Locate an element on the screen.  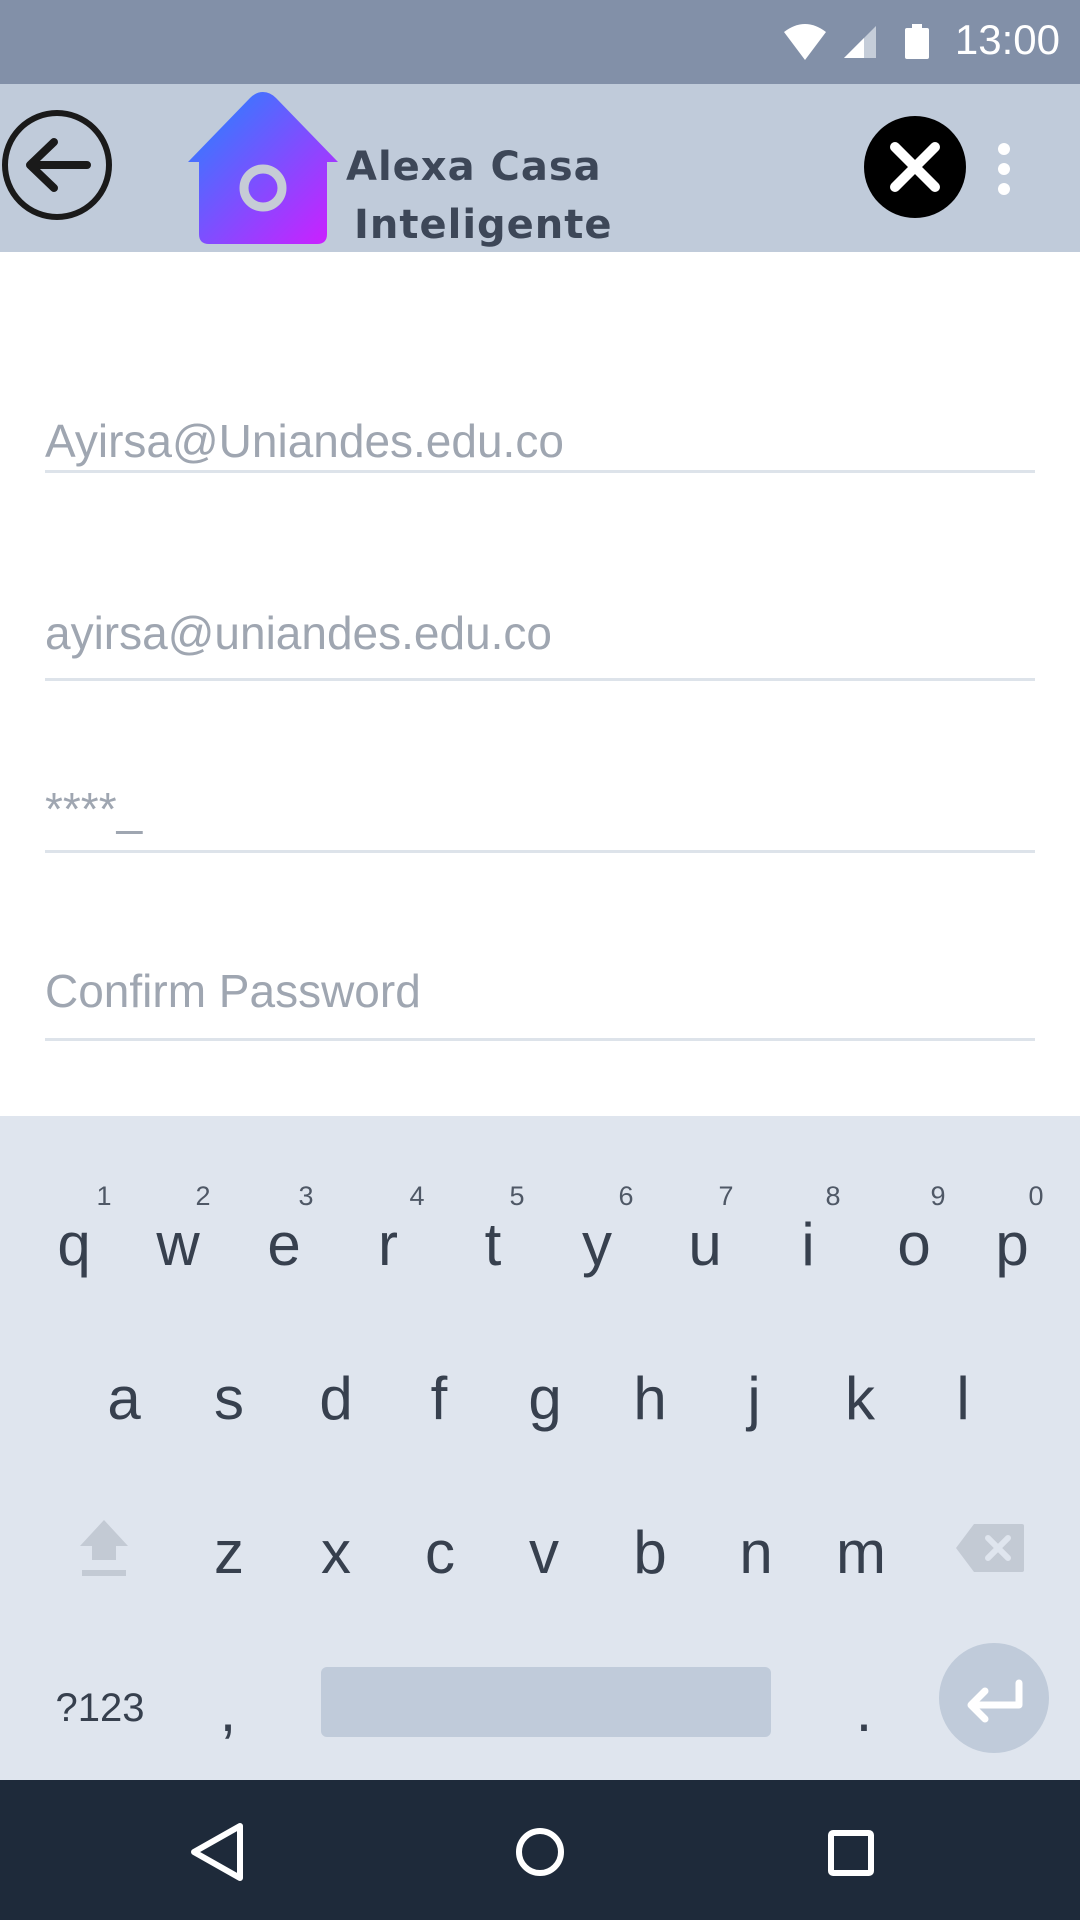
wifi-icon is located at coordinates (805, 42).